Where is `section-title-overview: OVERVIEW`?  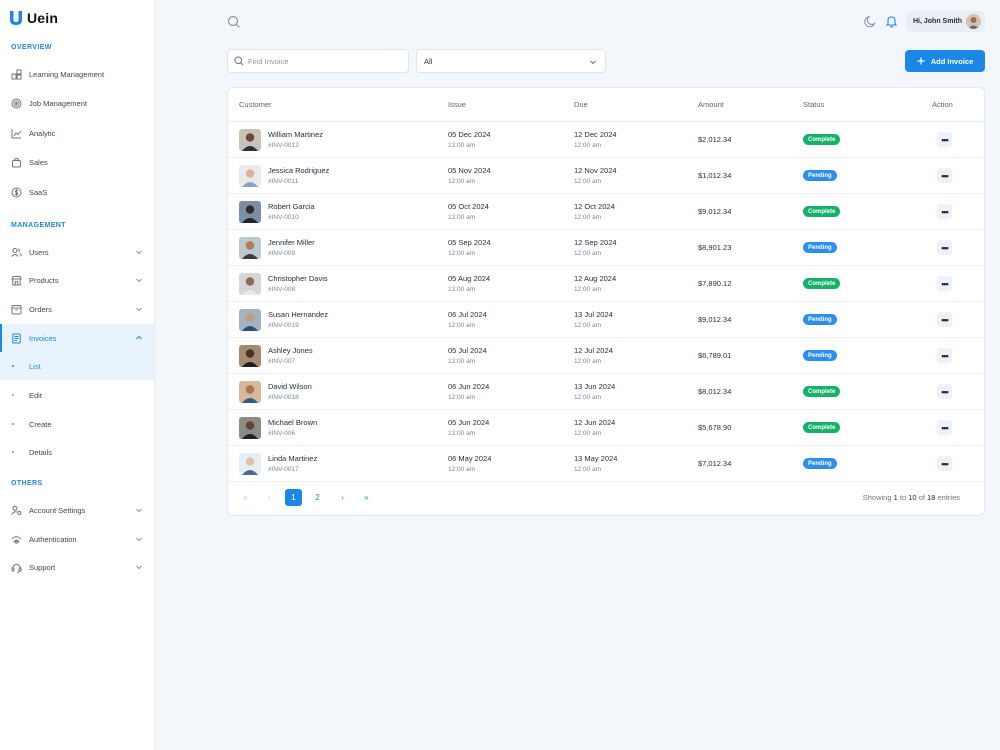
section-title-overview: OVERVIEW is located at coordinates (31, 47).